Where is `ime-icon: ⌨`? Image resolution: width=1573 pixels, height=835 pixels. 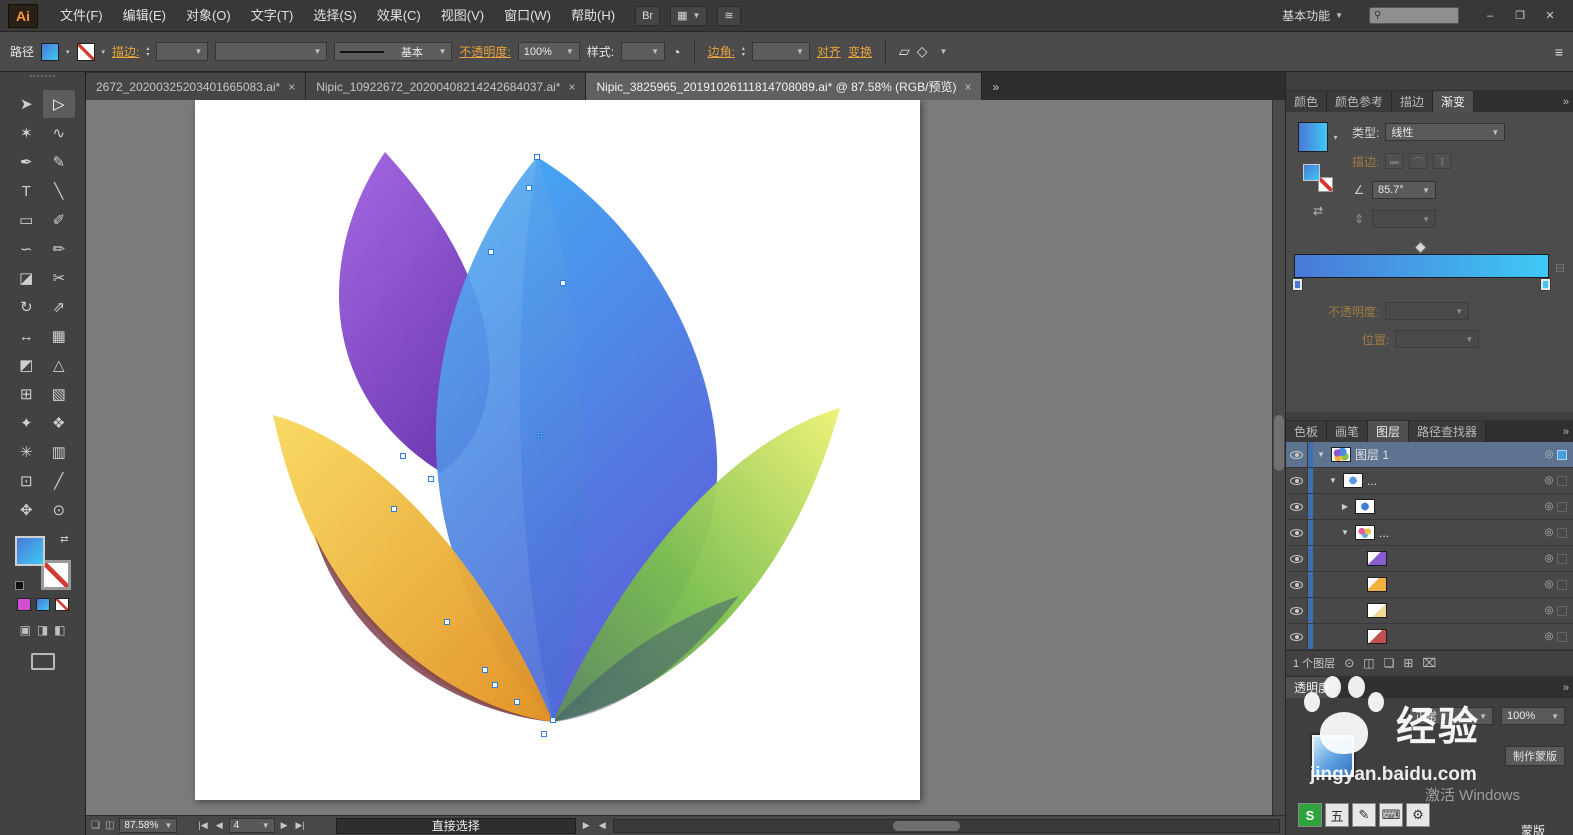
ime-icon: ⌨ is located at coordinates (1391, 815).